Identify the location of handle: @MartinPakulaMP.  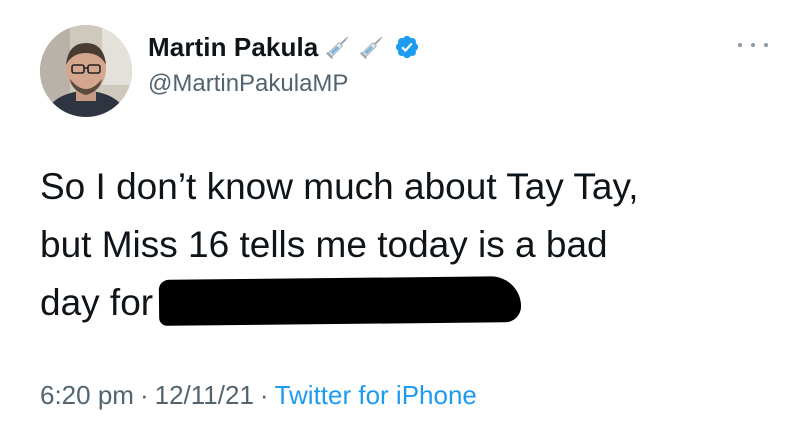
(248, 84).